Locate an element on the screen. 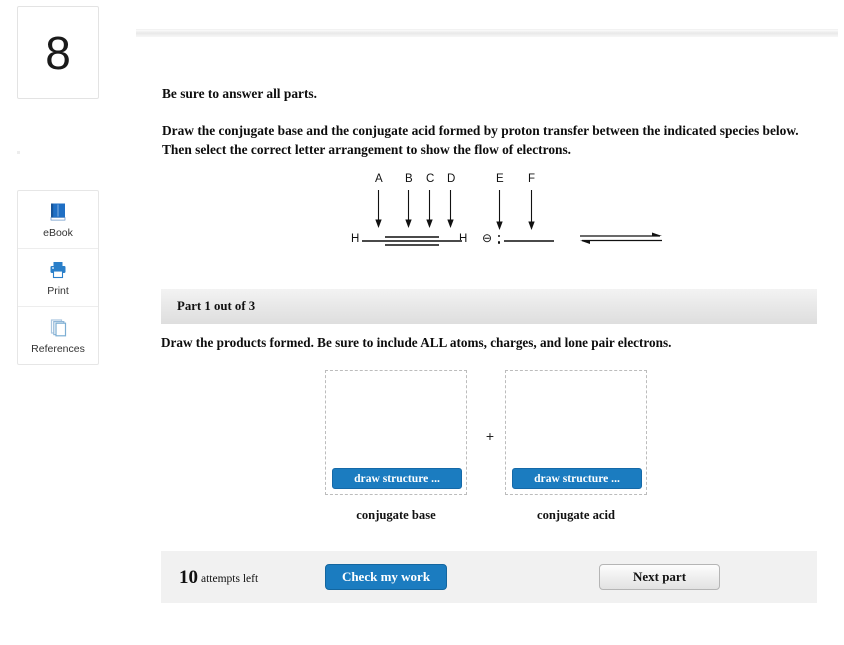 This screenshot has width=844, height=645. references-icon is located at coordinates (58, 328).